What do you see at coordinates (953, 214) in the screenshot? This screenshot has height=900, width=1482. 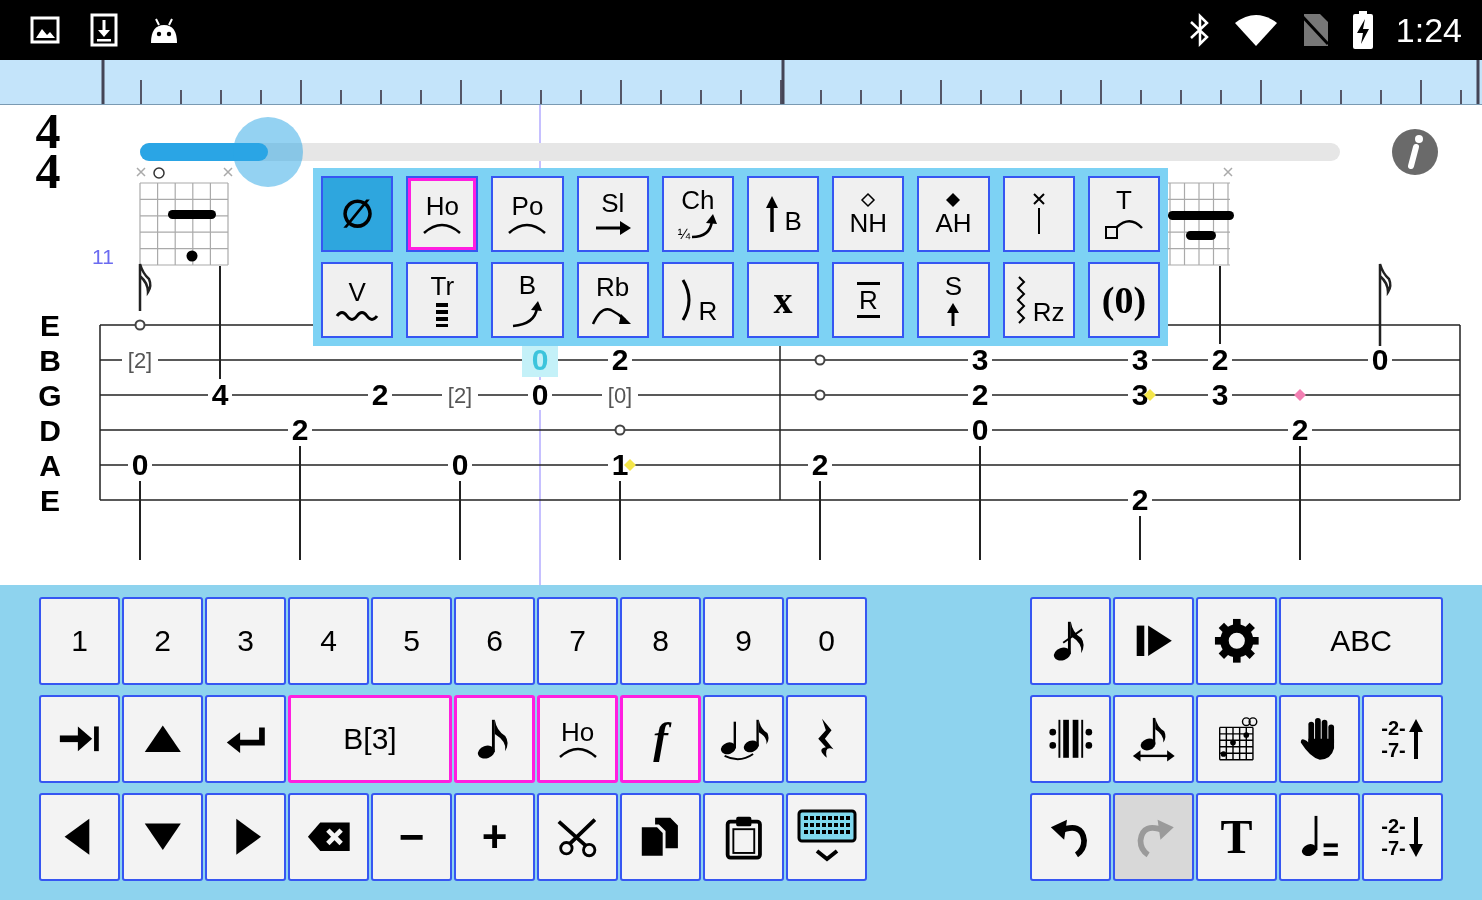 I see `articulation-button: AH` at bounding box center [953, 214].